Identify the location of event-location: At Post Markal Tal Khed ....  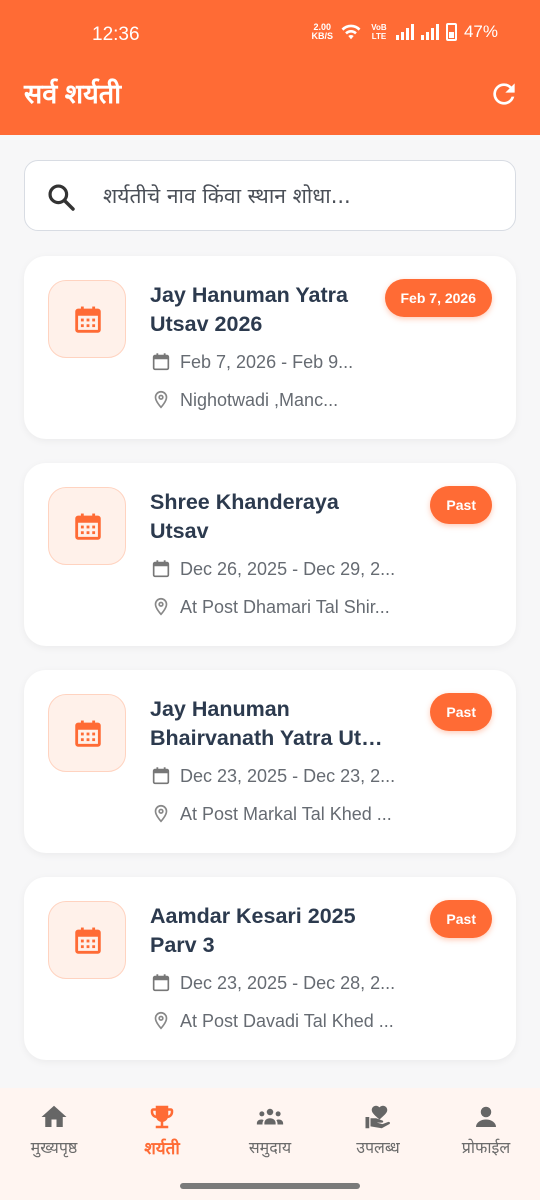
(286, 813).